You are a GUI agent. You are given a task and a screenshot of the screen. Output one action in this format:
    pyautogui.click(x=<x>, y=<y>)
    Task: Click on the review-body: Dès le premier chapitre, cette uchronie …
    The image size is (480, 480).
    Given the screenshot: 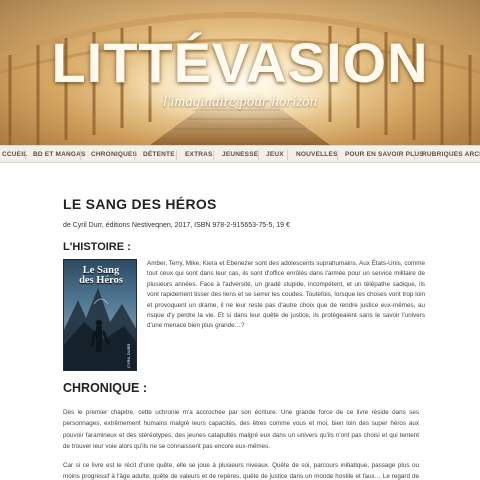 What is the action you would take?
    pyautogui.click(x=241, y=443)
    